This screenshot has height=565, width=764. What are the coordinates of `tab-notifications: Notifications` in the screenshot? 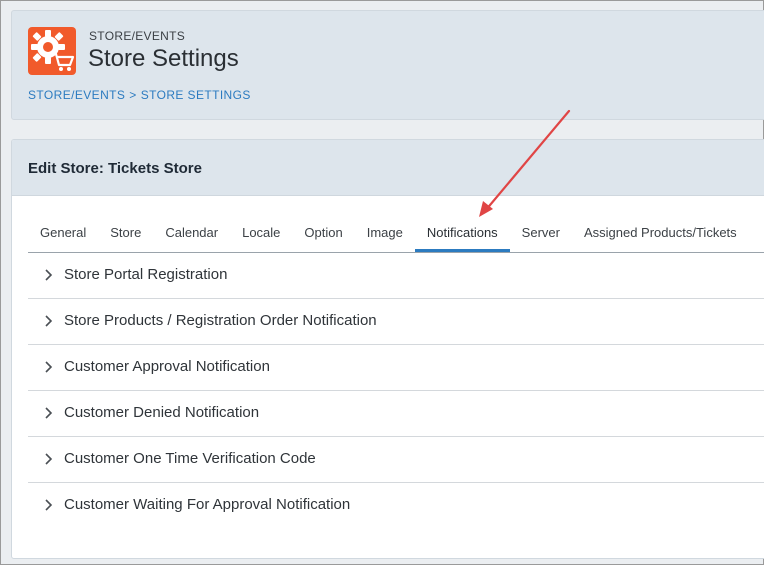 It's located at (462, 237).